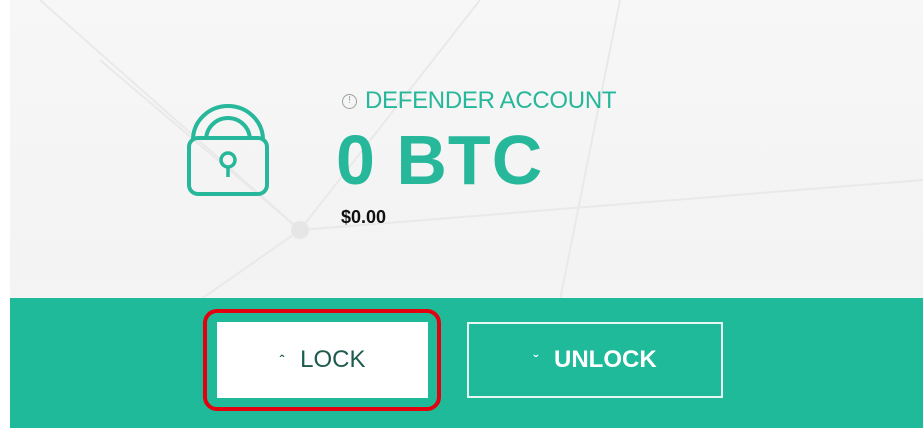  I want to click on unlock-button: ˇ UNLOCK, so click(595, 360).